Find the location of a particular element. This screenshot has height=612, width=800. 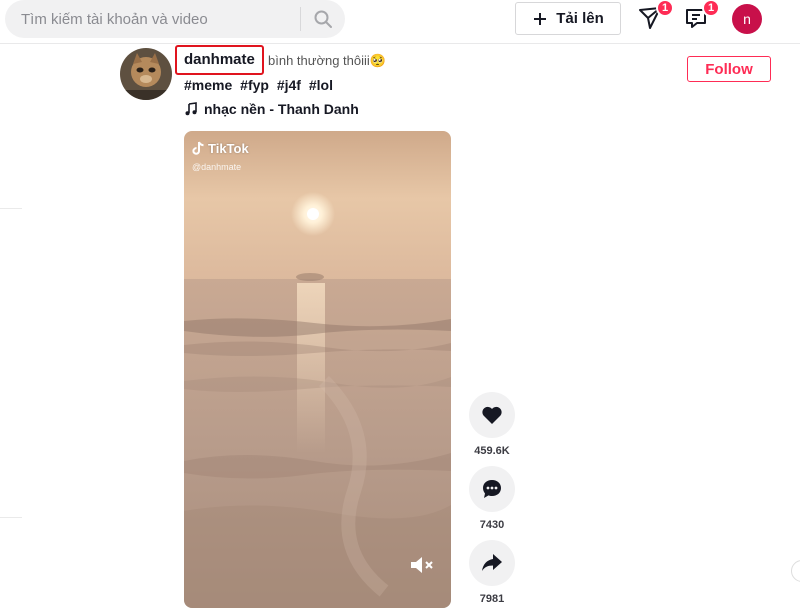

scroll-down-button is located at coordinates (795, 571).